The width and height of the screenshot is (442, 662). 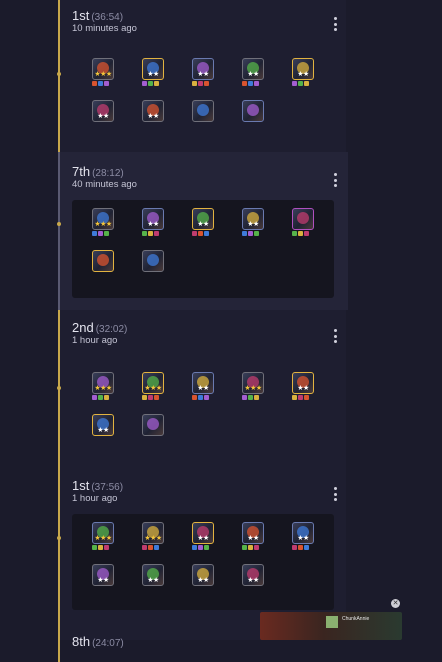 What do you see at coordinates (107, 17) in the screenshot?
I see `match-duration: (36:54)` at bounding box center [107, 17].